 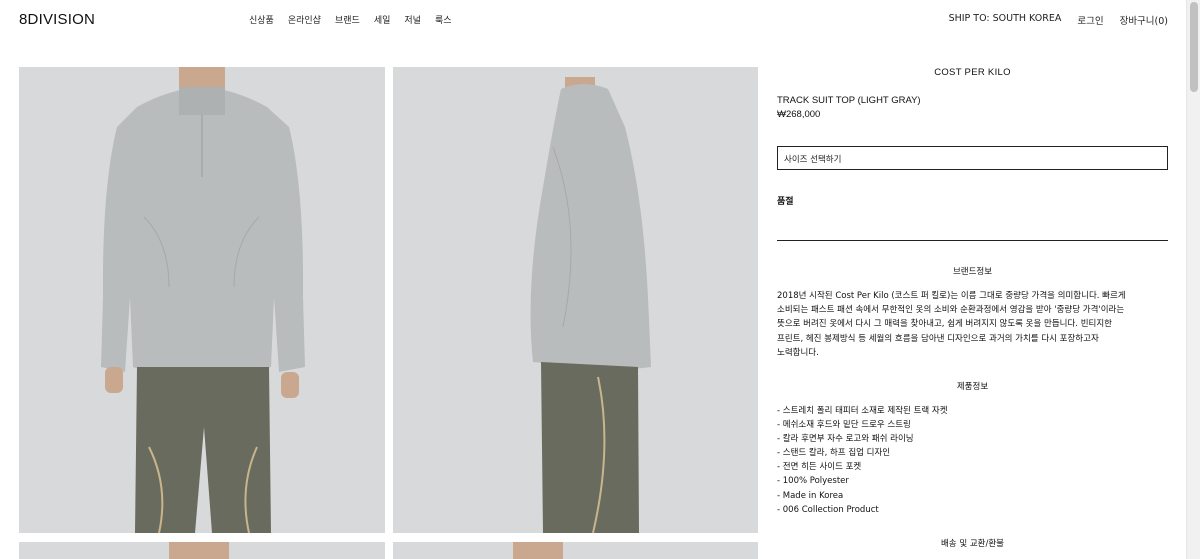 I want to click on main-nav: 신상품 온라인샵 브랜드 세일 저널 룩스, so click(x=350, y=19).